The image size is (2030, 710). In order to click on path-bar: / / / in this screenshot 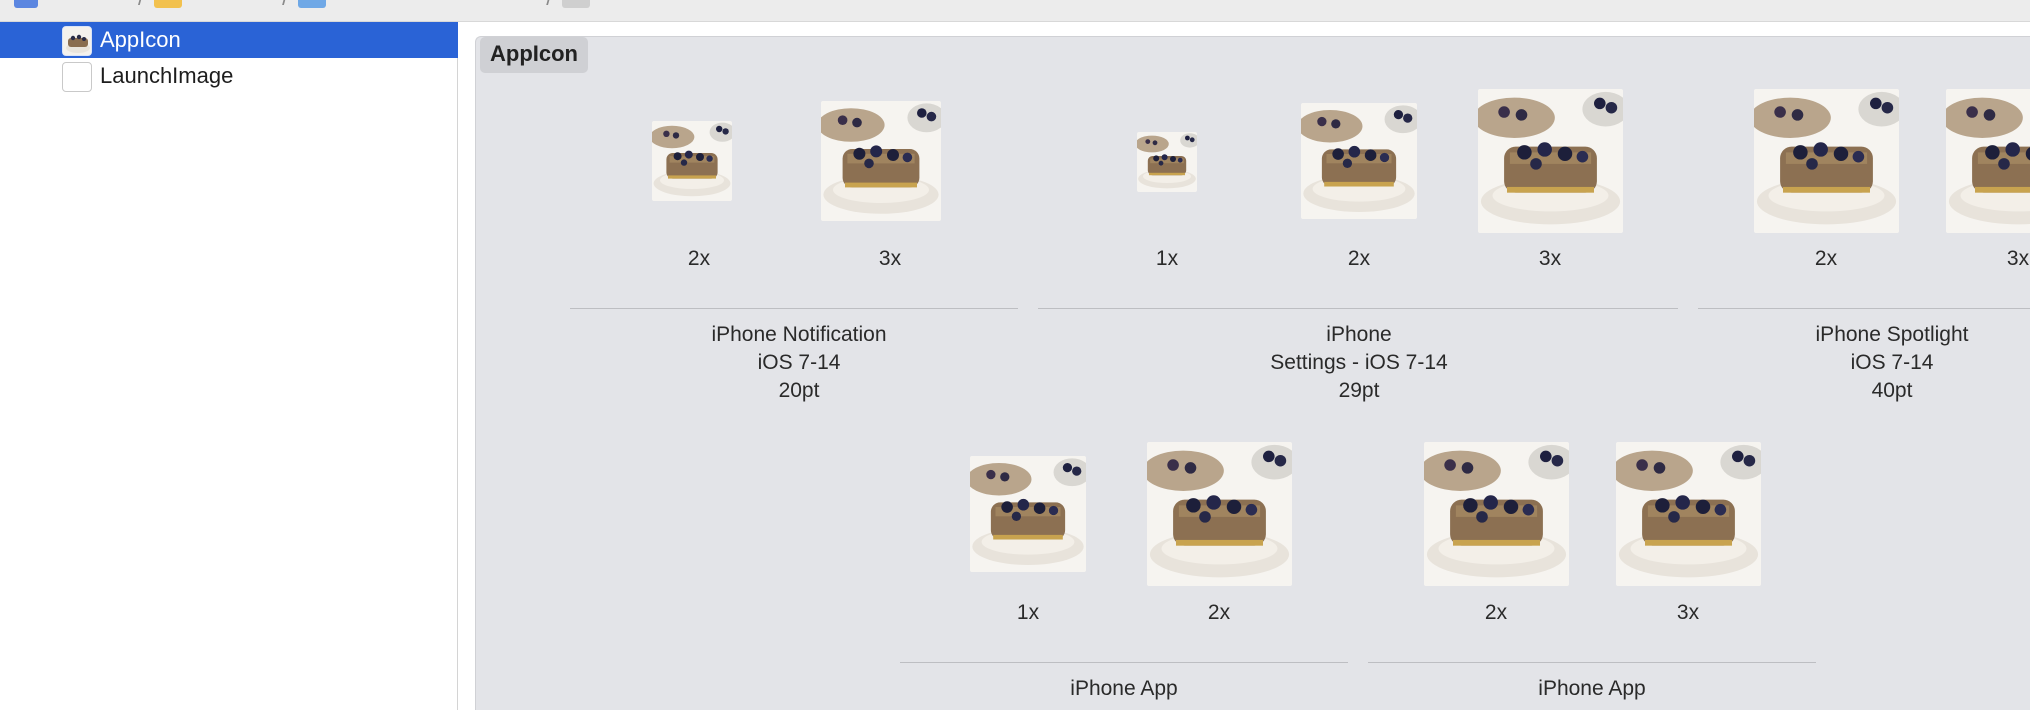, I will do `click(1015, 11)`.